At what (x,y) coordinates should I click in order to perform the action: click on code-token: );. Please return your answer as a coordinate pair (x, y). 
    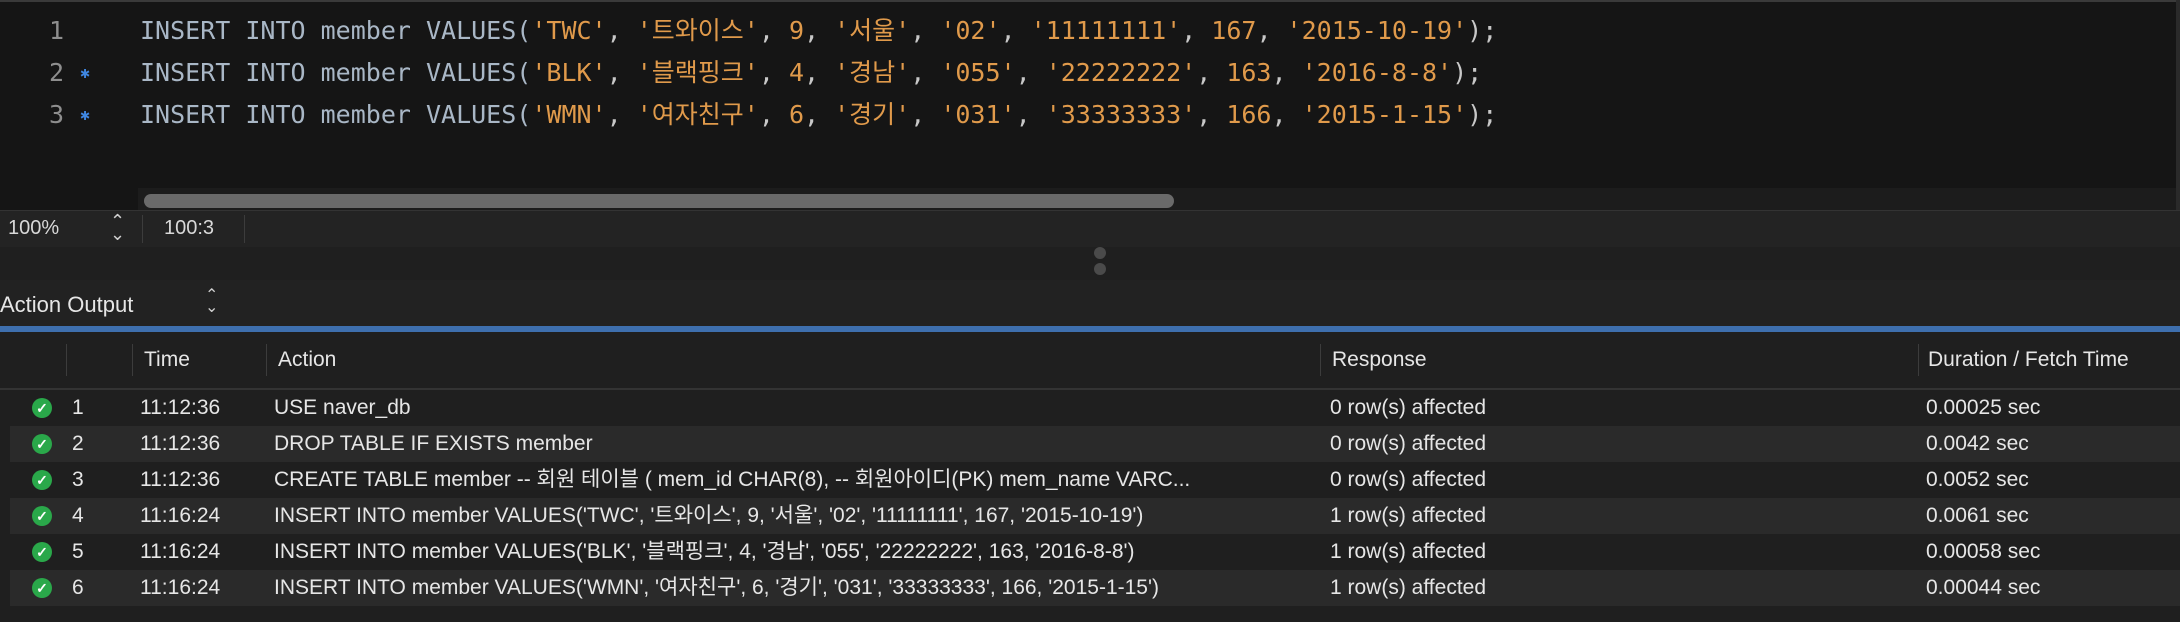
    Looking at the image, I should click on (1467, 72).